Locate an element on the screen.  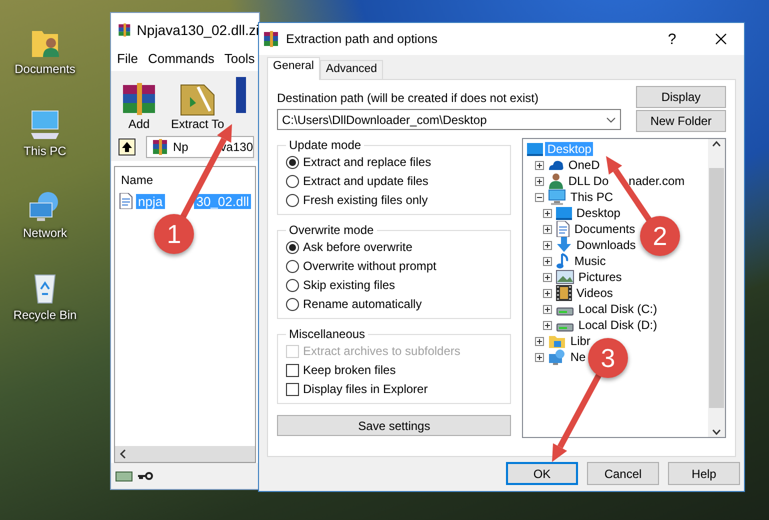
toolbar-button: Extract To is located at coordinates (197, 106).